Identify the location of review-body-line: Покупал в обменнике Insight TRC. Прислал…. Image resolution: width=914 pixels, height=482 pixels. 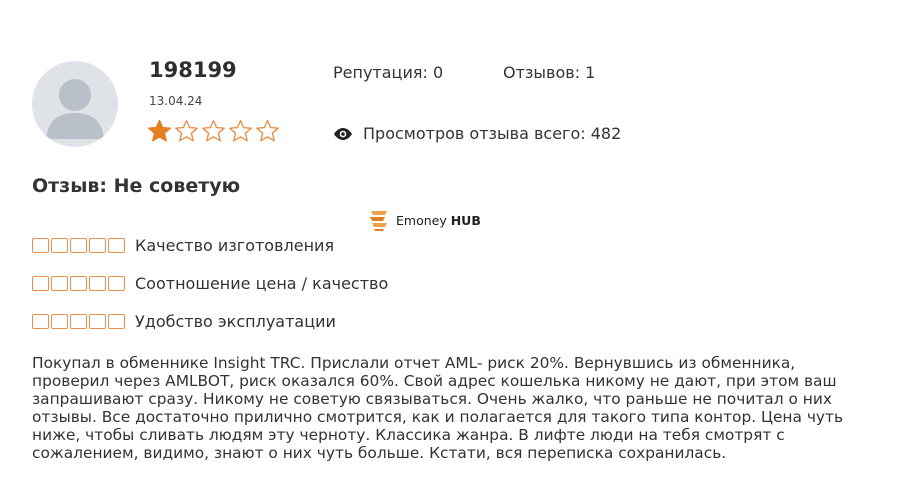
(414, 363).